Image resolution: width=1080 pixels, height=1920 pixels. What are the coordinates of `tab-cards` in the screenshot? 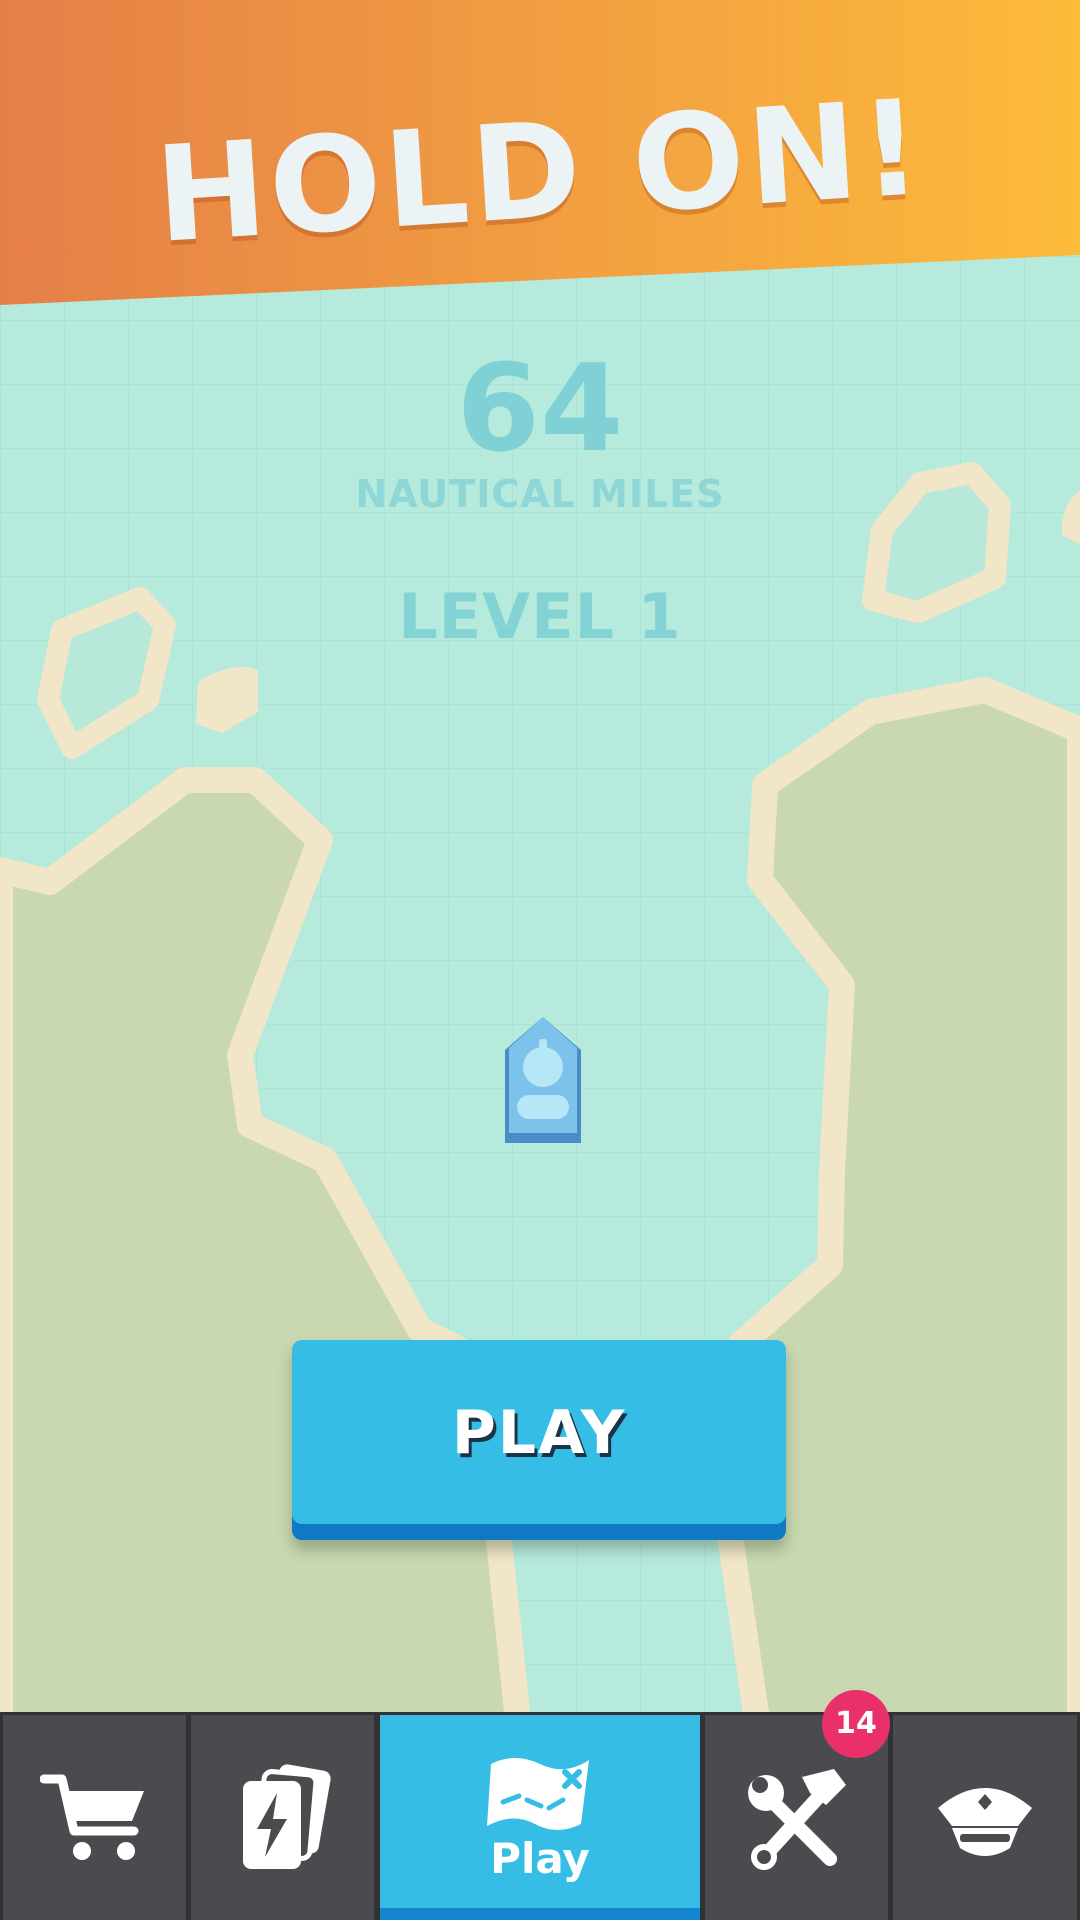 It's located at (282, 1817).